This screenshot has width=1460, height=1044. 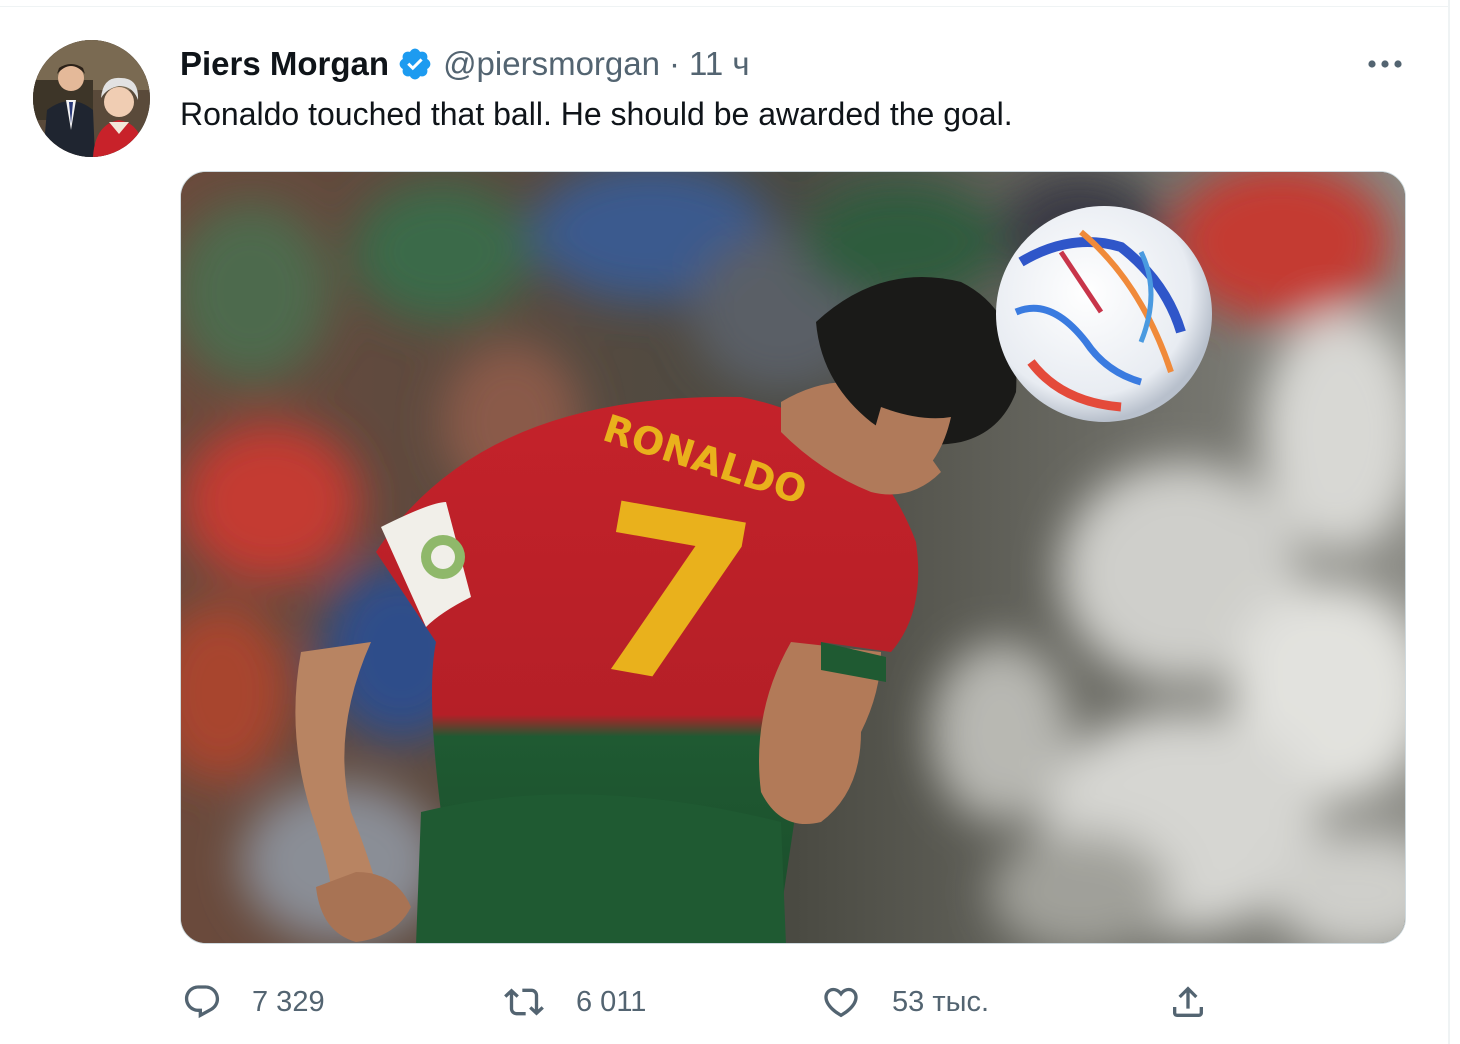 I want to click on author-handle: @piersmorgan, so click(x=551, y=64).